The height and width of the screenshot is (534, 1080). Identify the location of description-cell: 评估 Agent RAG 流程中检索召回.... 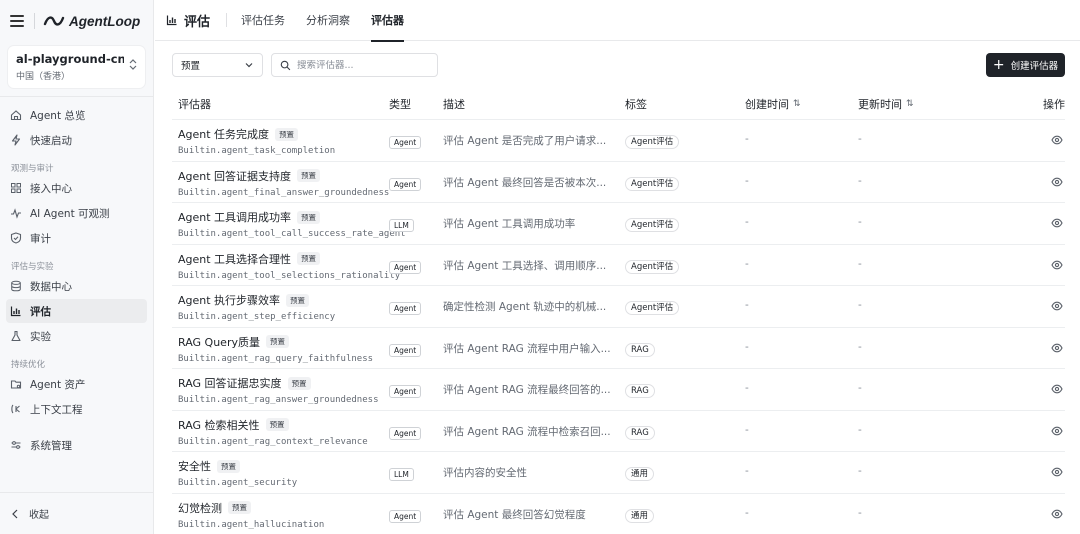
(527, 431).